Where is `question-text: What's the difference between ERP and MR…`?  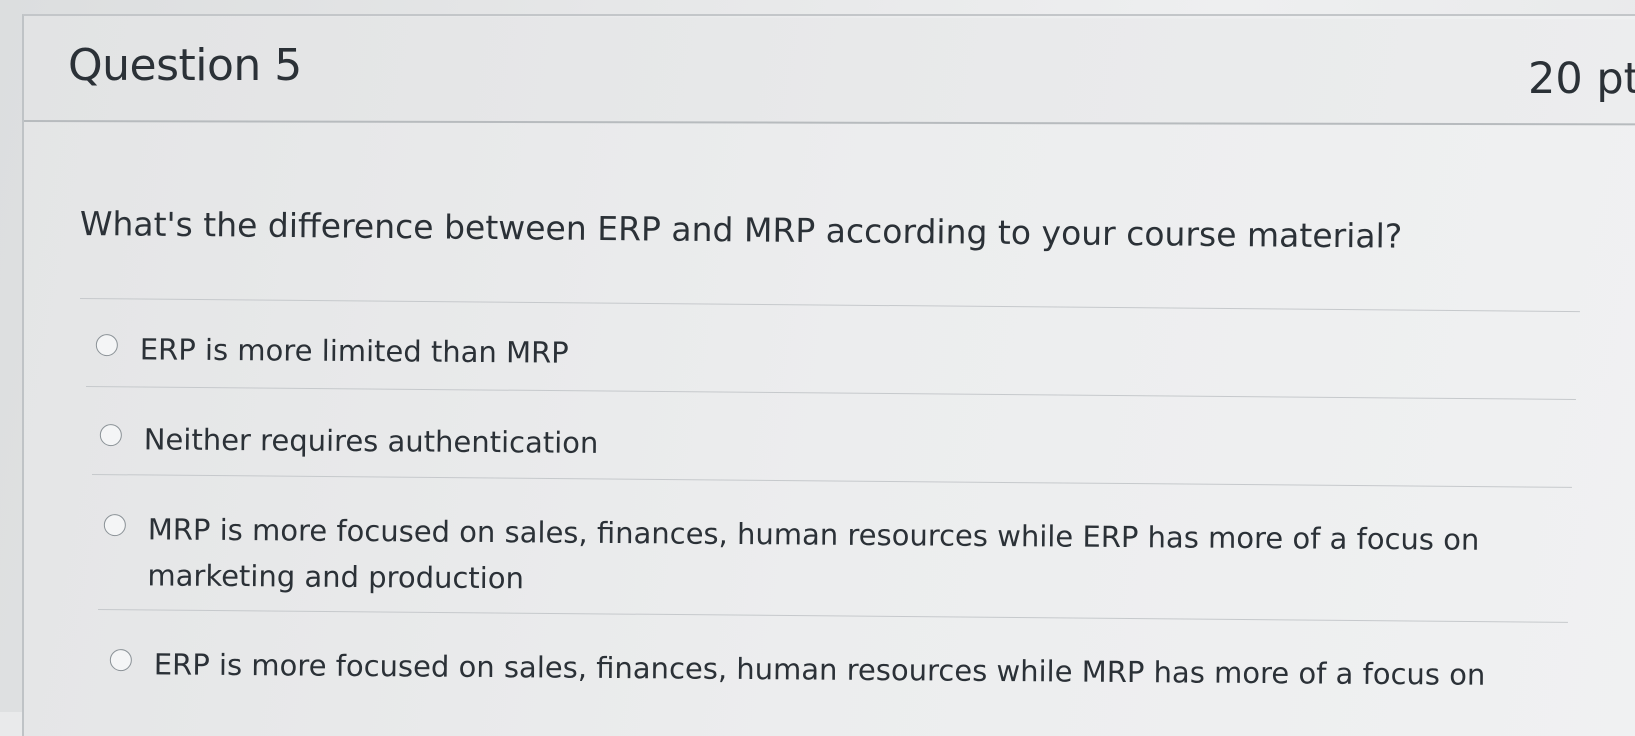
question-text: What's the difference between ERP and MR… is located at coordinates (741, 230).